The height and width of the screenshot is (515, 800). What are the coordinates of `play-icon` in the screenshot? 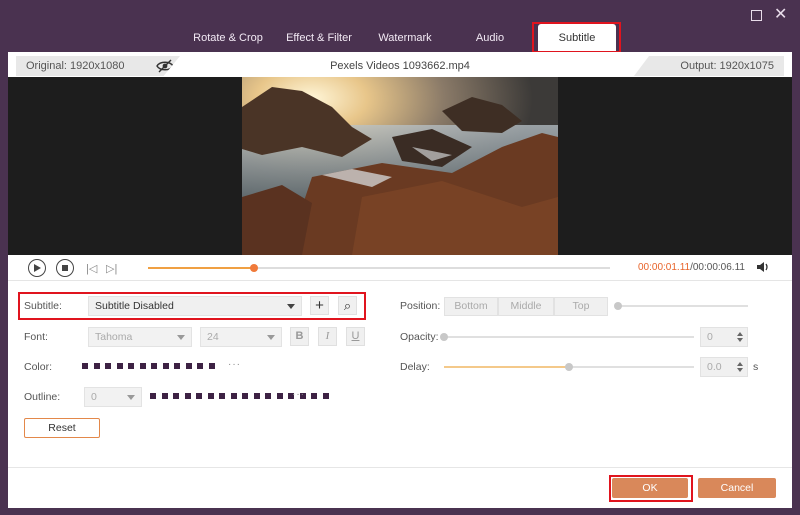 It's located at (37, 267).